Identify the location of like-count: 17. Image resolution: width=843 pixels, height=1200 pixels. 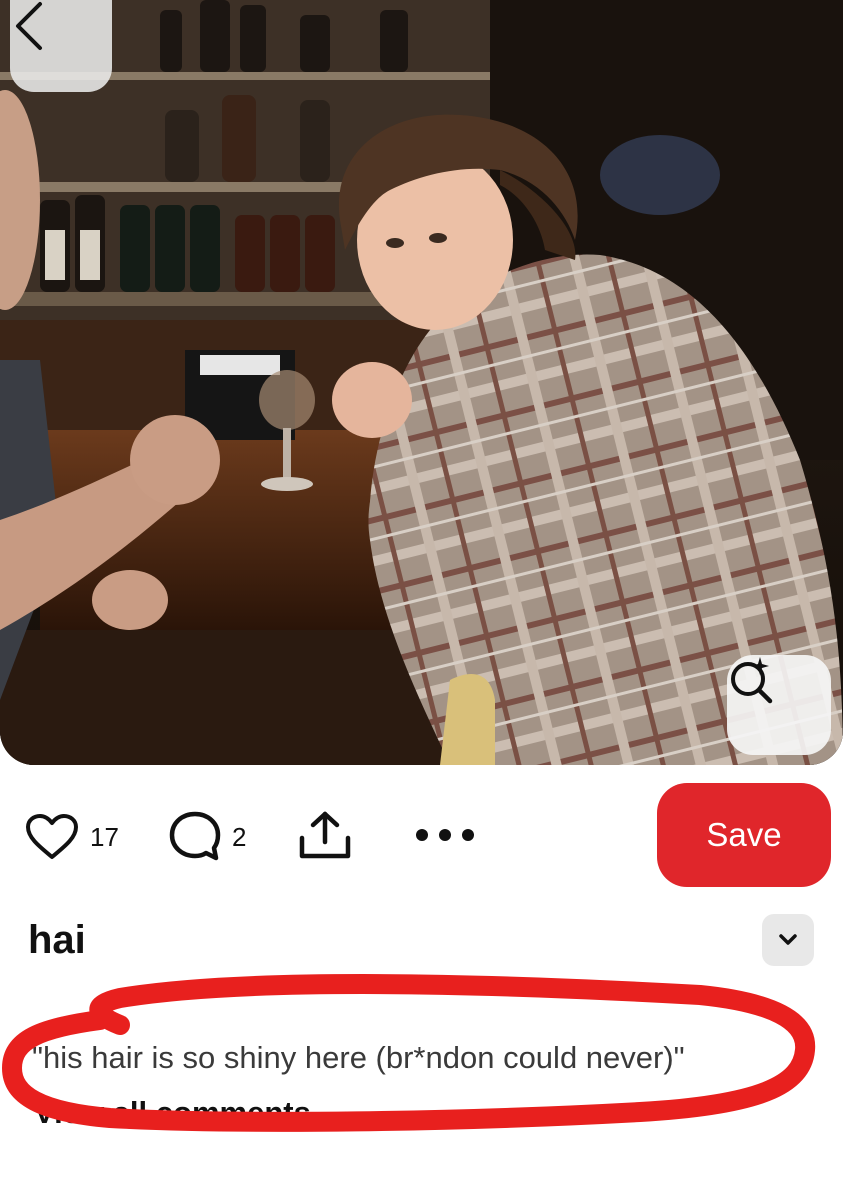
(104, 836).